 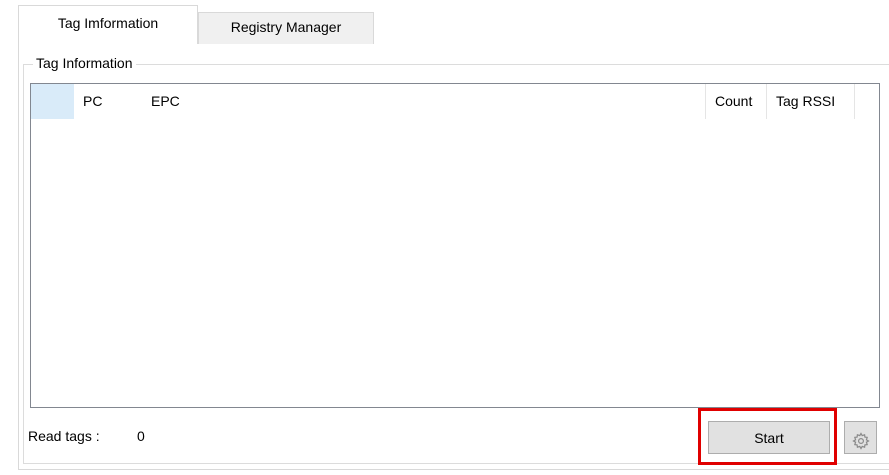 I want to click on gear-icon, so click(x=860, y=441).